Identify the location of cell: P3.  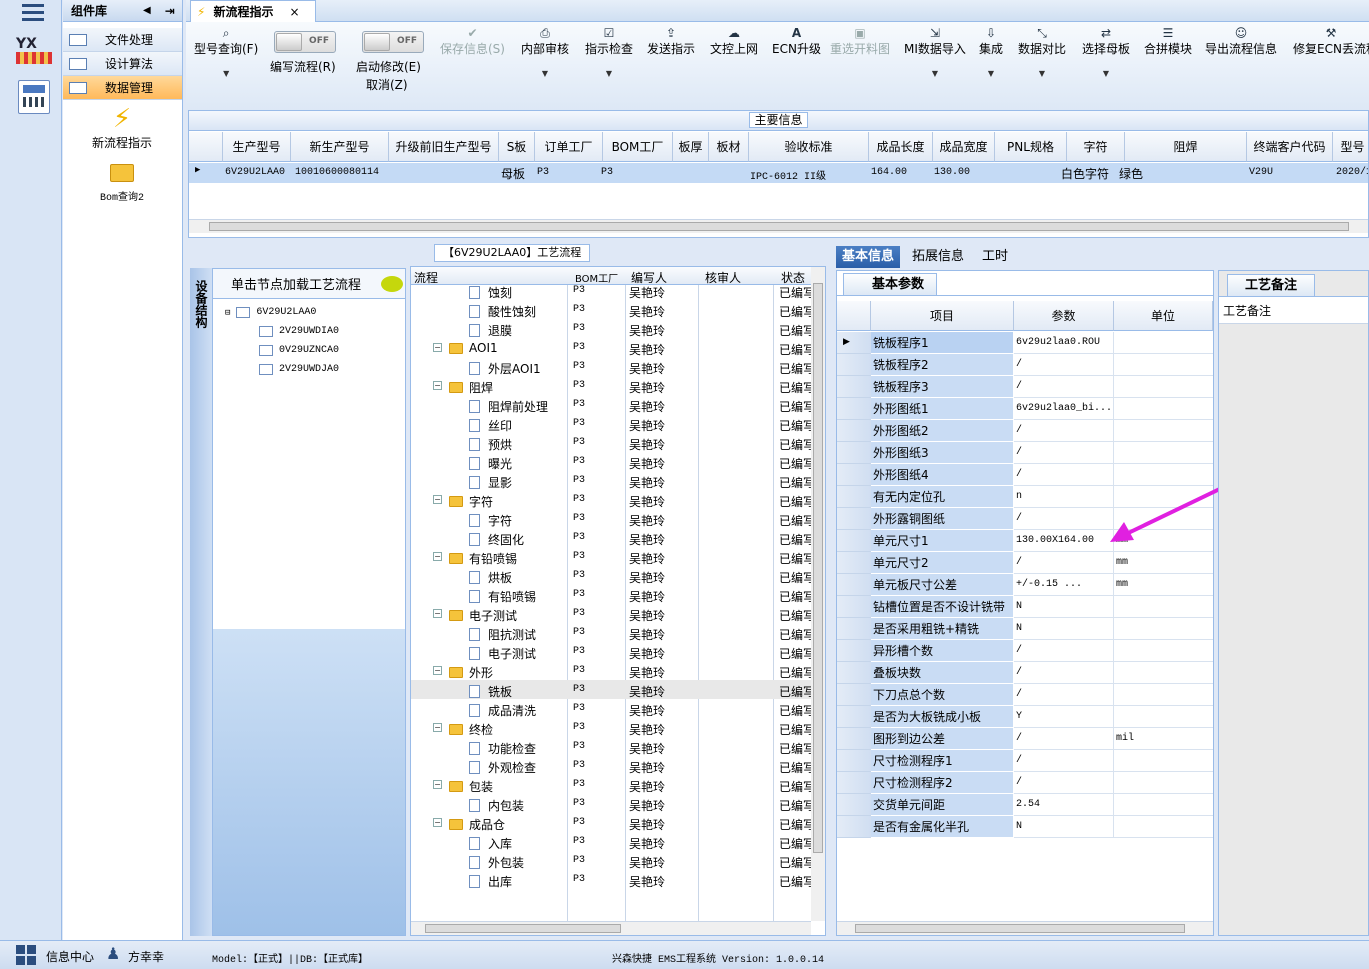
(607, 172).